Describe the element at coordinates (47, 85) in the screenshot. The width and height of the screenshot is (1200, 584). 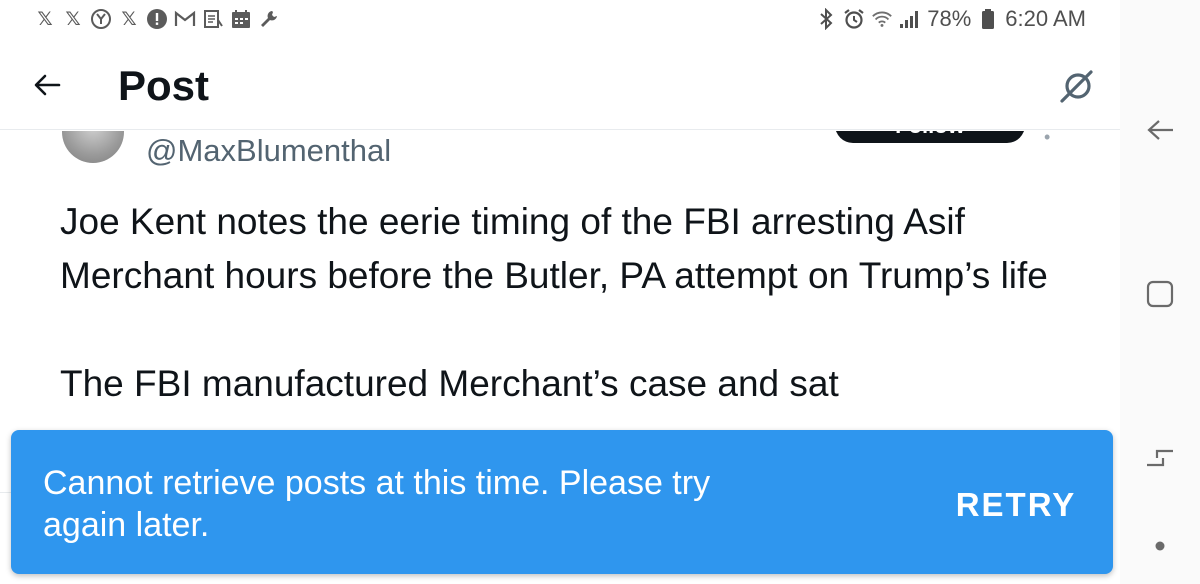
I see `back-arrow-icon` at that location.